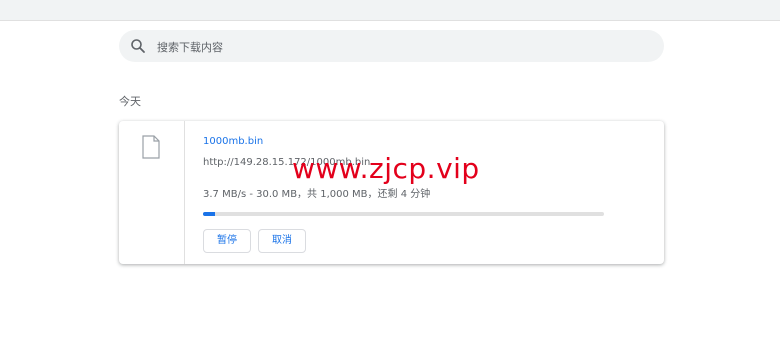 This screenshot has height=346, width=780. What do you see at coordinates (138, 46) in the screenshot?
I see `search-icon` at bounding box center [138, 46].